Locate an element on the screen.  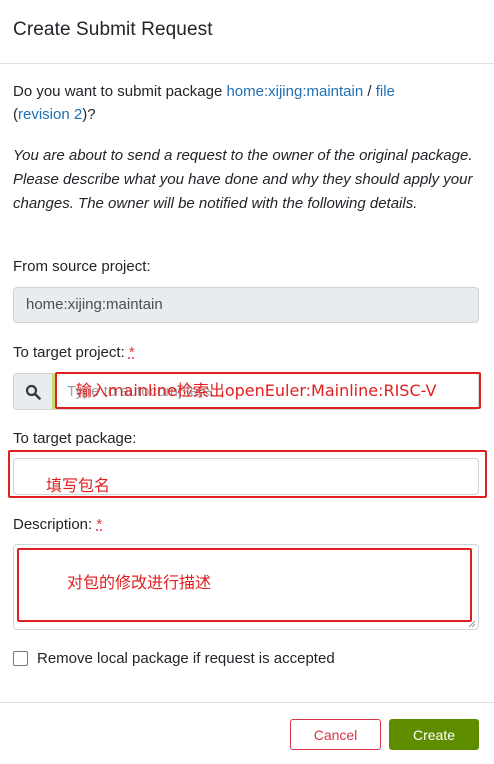
annotation-description: 对包的修改进行描述 is located at coordinates (139, 582).